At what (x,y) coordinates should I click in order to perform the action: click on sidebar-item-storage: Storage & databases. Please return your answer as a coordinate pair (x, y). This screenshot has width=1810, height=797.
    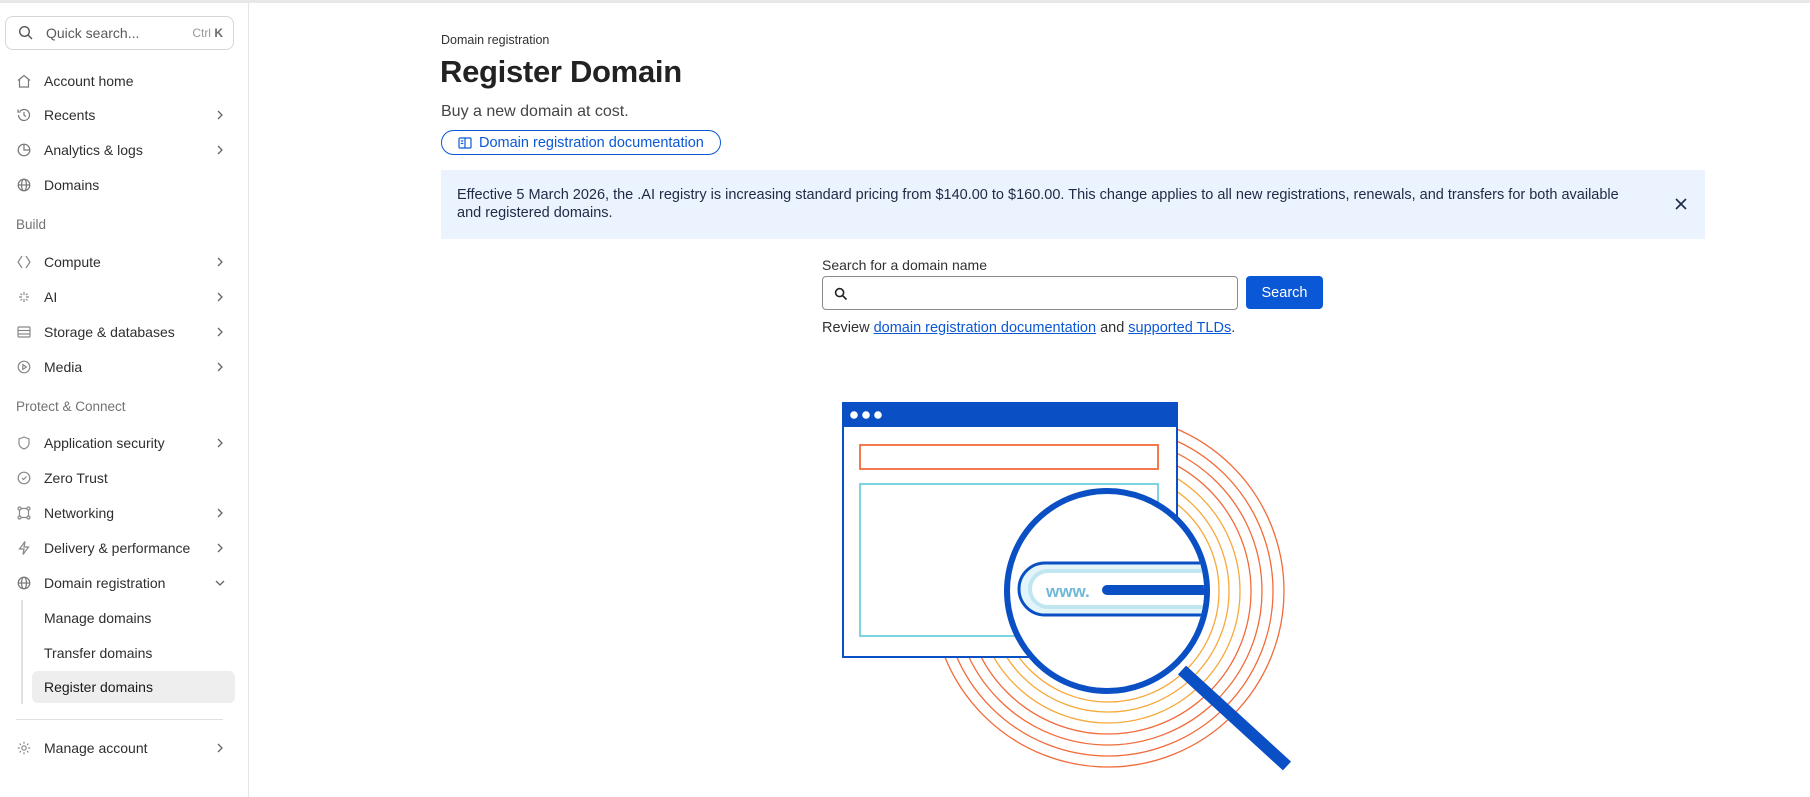
    Looking at the image, I should click on (117, 332).